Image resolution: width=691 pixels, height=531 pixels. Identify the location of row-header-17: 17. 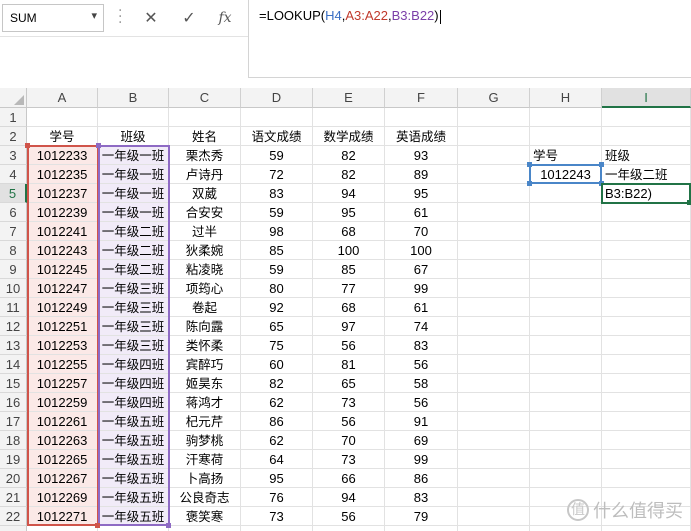
(13, 421).